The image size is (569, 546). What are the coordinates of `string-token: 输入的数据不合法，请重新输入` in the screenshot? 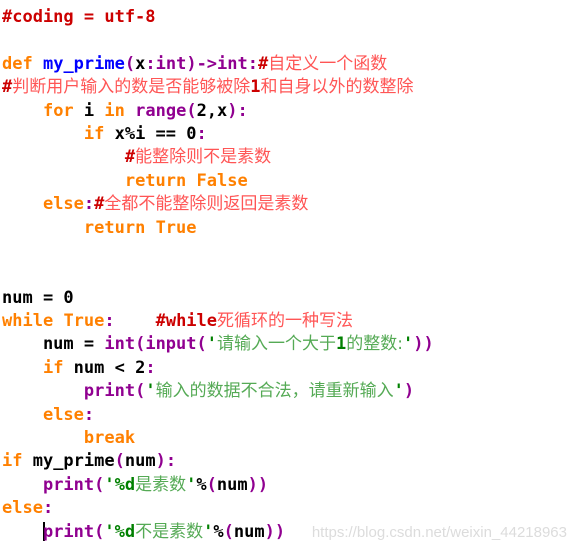 It's located at (274, 391).